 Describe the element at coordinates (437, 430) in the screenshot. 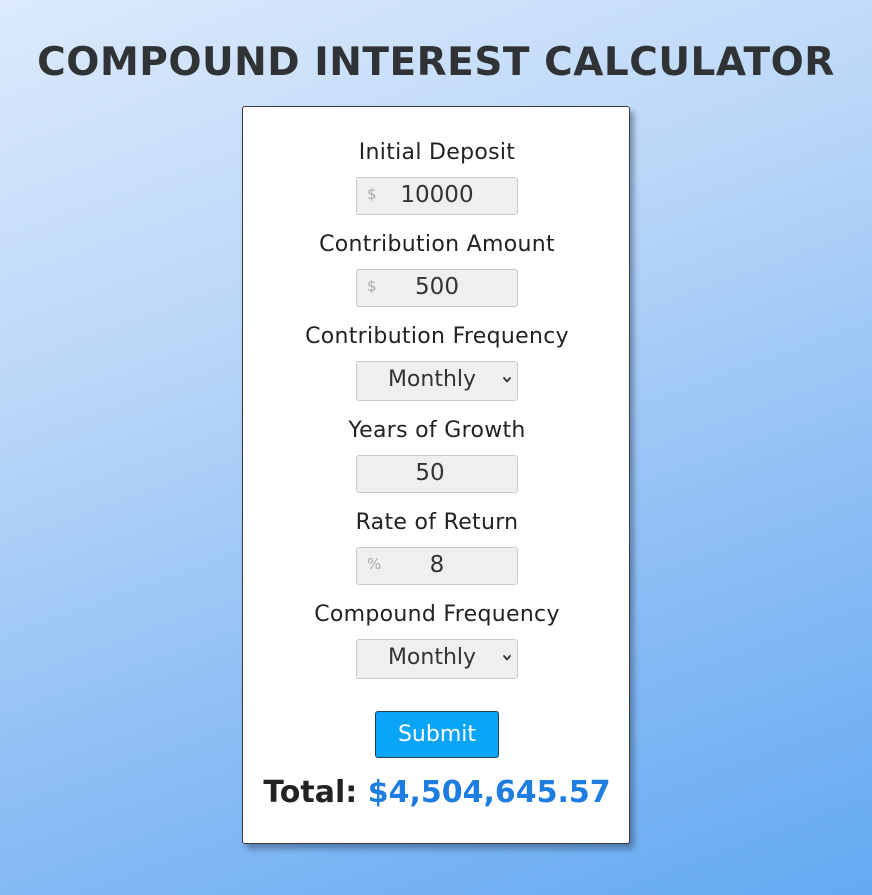

I see `years-of-growth-label: Years of Growth` at that location.